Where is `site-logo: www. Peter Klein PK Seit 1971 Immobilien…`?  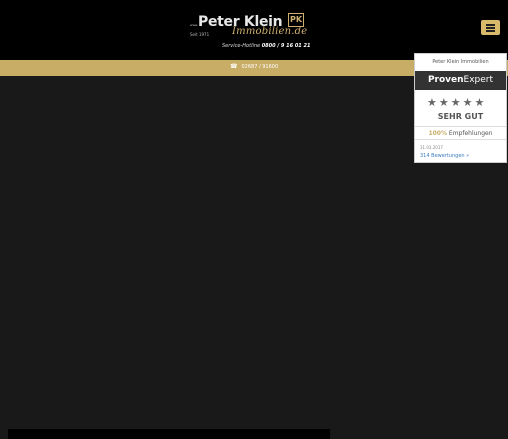 site-logo: www. Peter Klein PK Seit 1971 Immobilien… is located at coordinates (254, 31).